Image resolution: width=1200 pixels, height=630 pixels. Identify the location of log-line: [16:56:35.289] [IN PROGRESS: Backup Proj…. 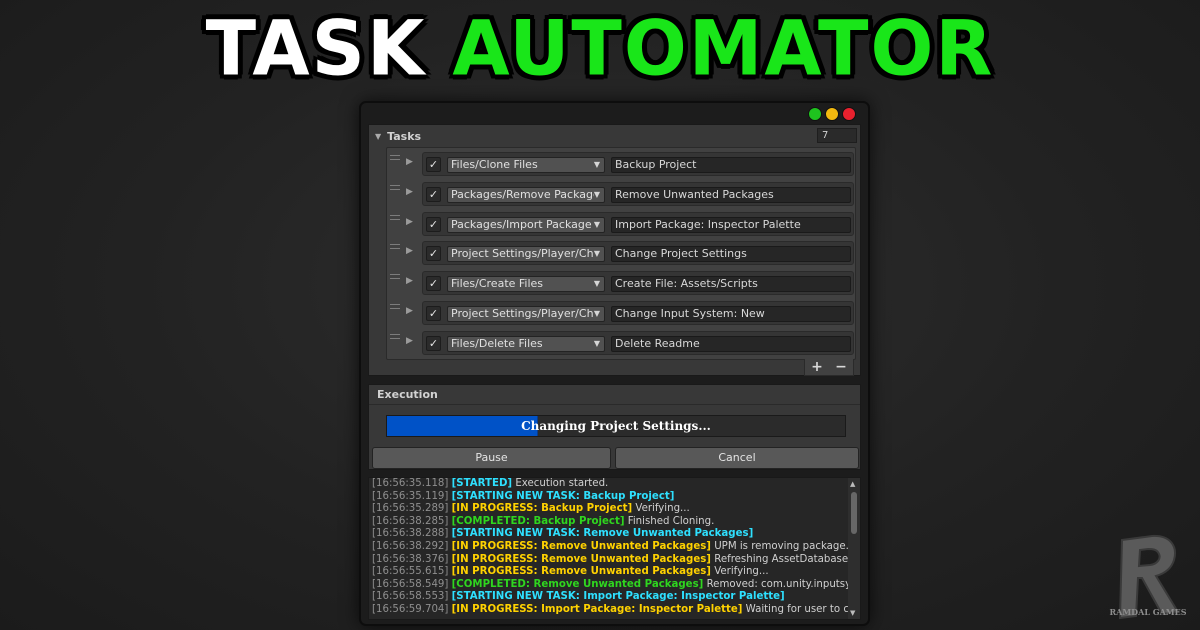
(614, 509).